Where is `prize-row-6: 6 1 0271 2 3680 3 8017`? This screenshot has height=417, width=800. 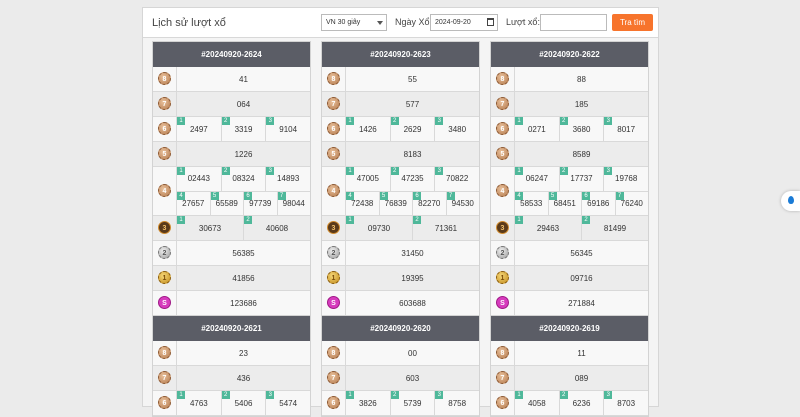 prize-row-6: 6 1 0271 2 3680 3 8017 is located at coordinates (569, 129).